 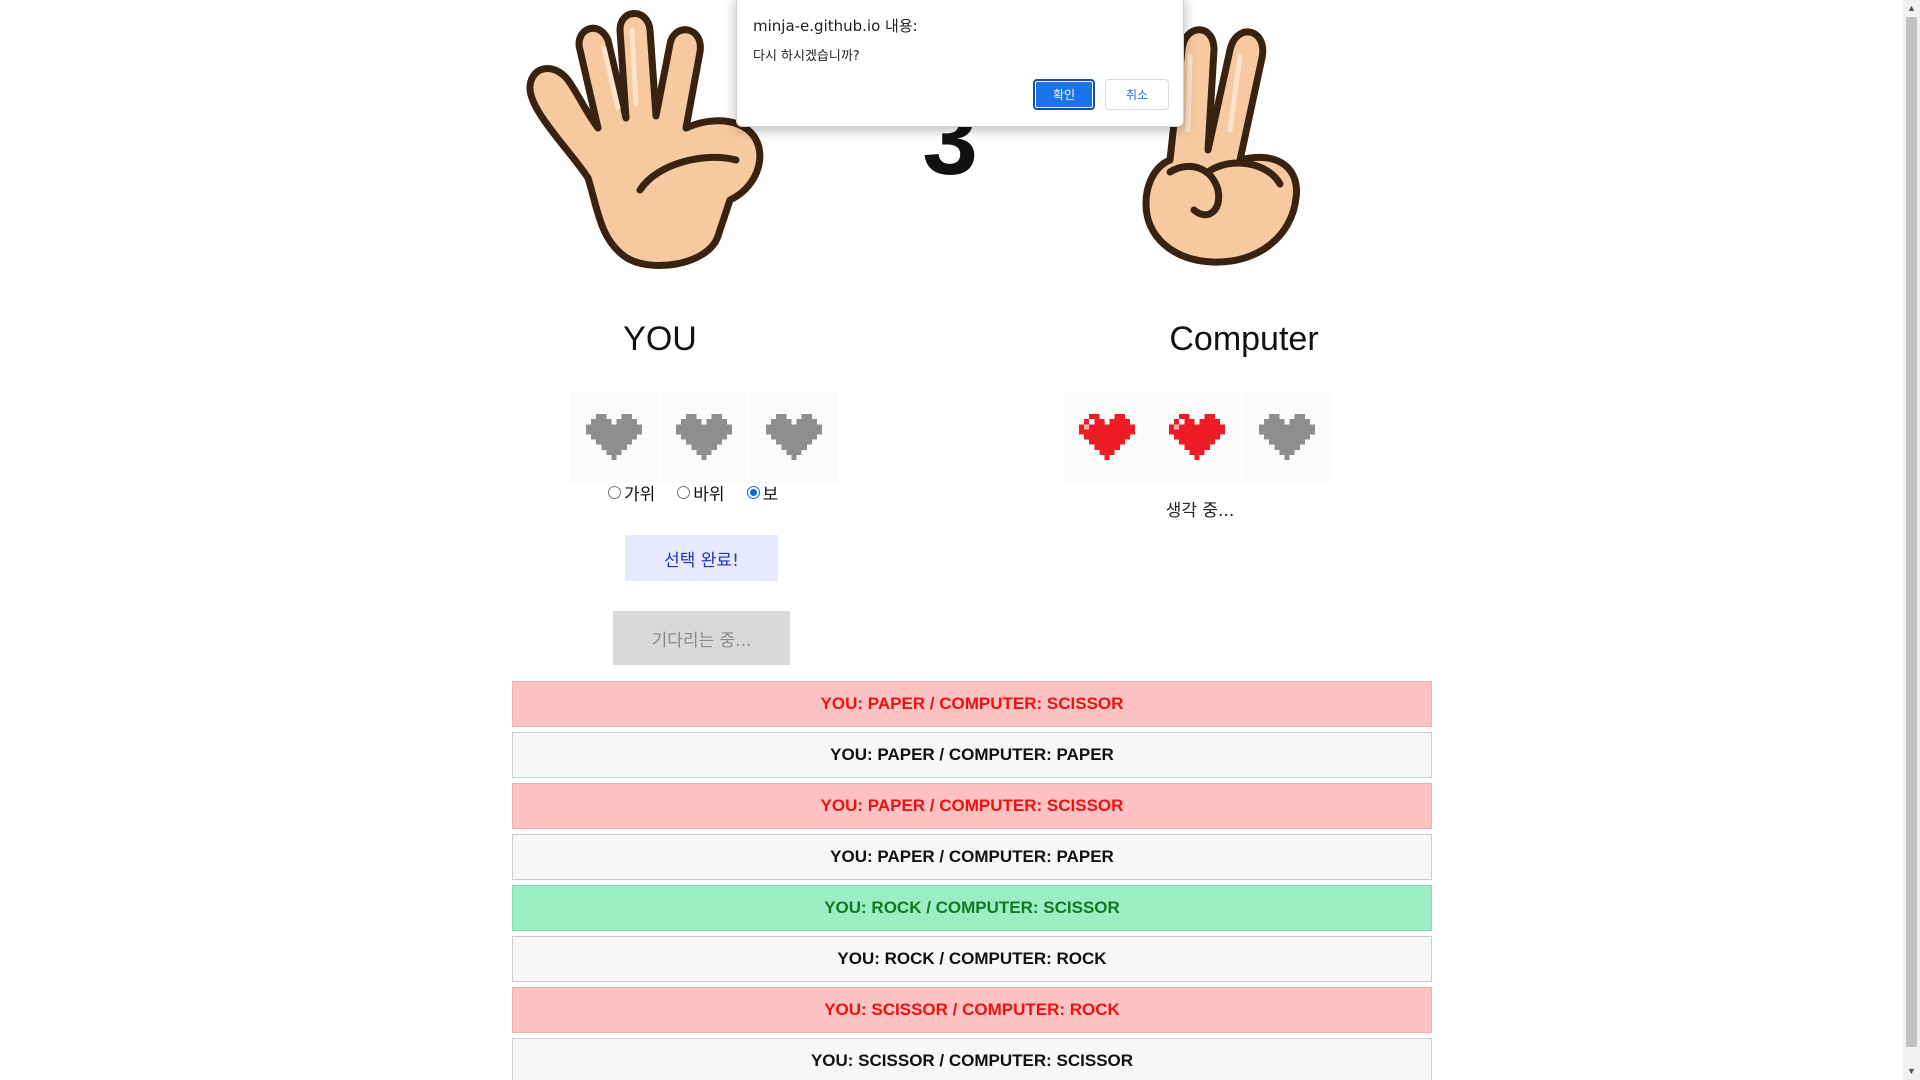 I want to click on computer-lives, so click(x=1197, y=437).